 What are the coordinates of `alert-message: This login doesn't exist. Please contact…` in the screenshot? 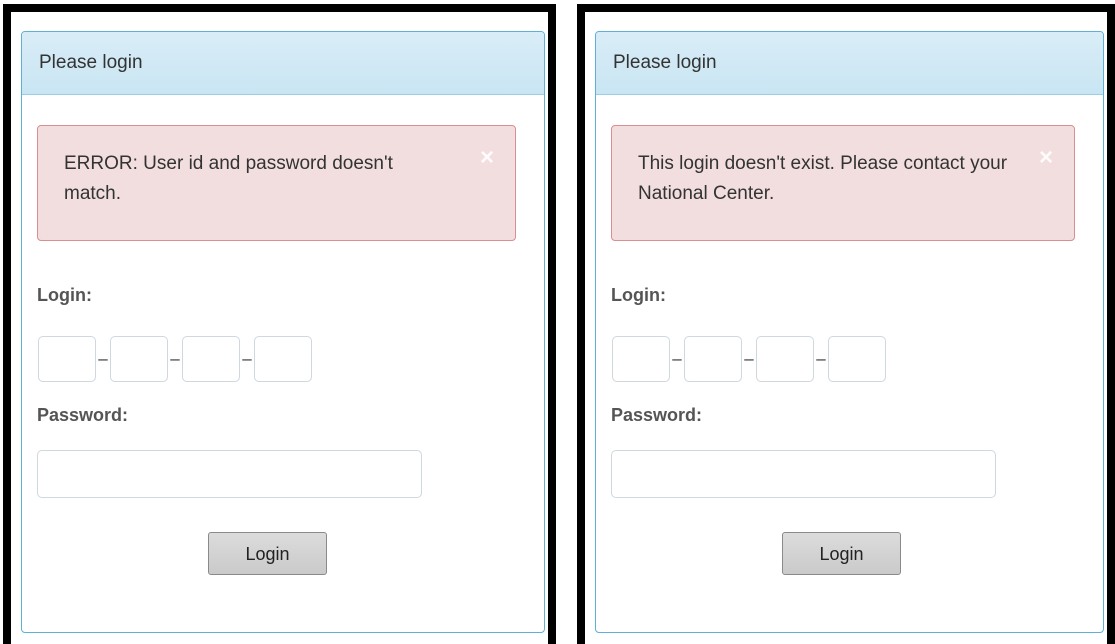 It's located at (823, 178).